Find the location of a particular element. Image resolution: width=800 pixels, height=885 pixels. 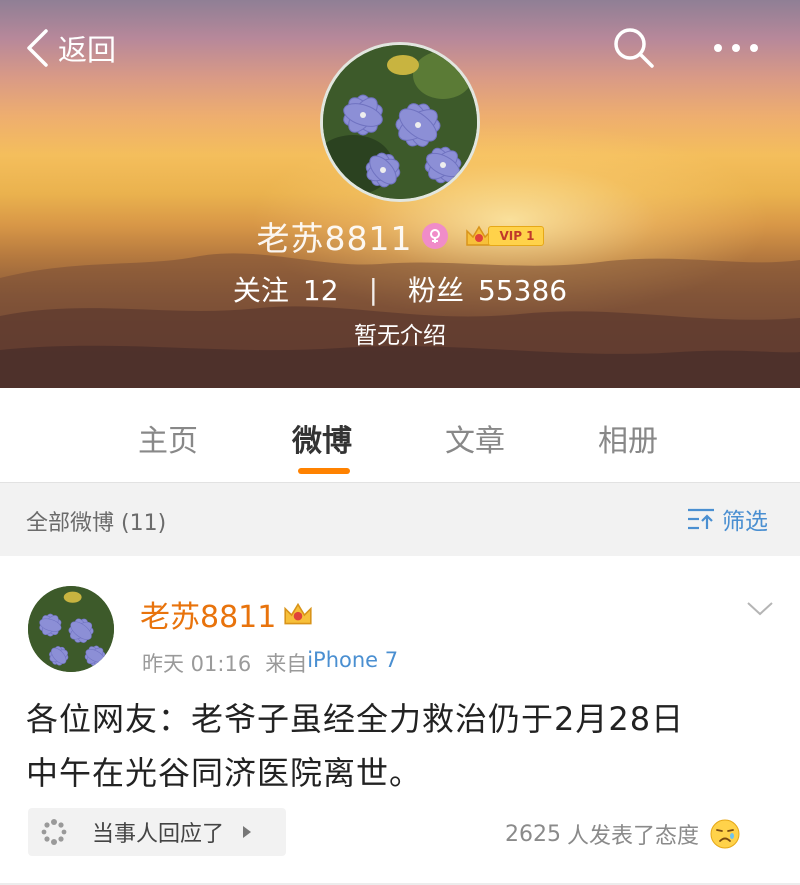

post-source-link: iPhone 7 is located at coordinates (352, 663).